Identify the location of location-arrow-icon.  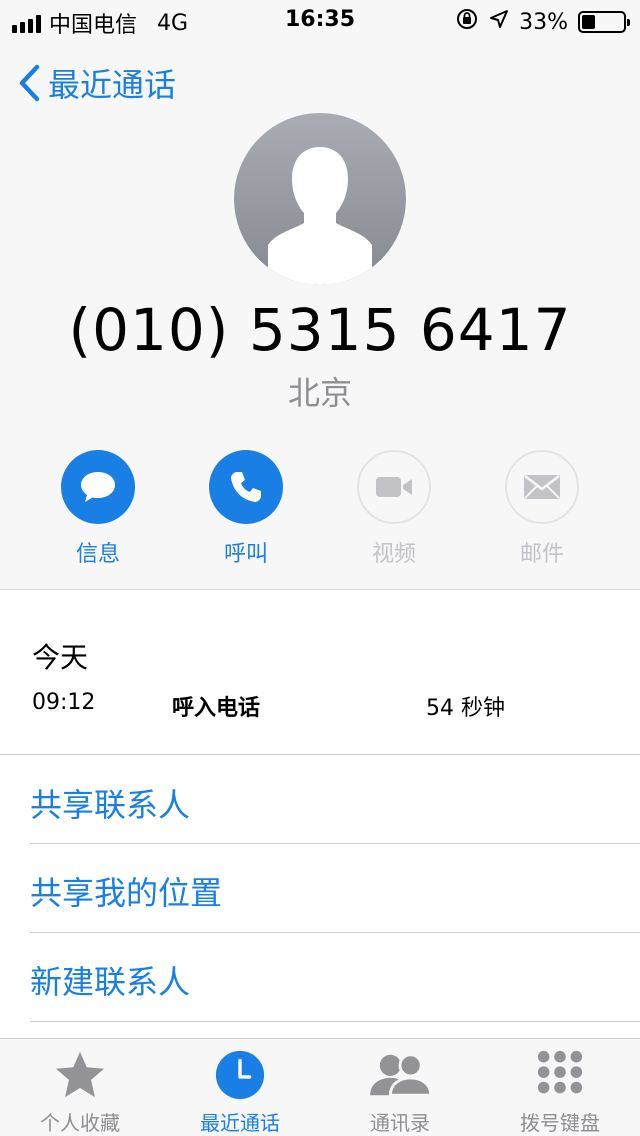
(499, 22).